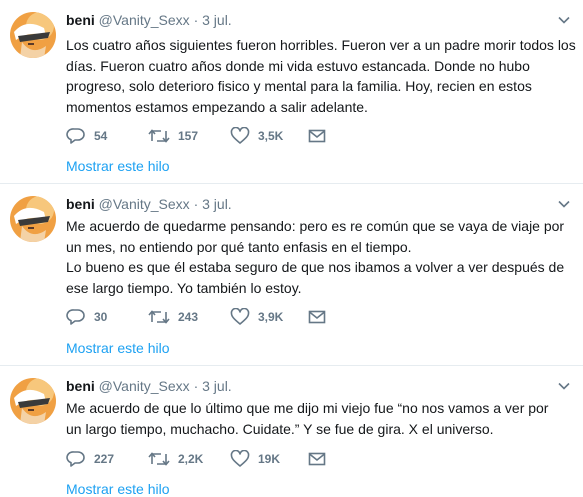 This screenshot has height=497, width=583. What do you see at coordinates (173, 136) in the screenshot?
I see `retweet-button: 157` at bounding box center [173, 136].